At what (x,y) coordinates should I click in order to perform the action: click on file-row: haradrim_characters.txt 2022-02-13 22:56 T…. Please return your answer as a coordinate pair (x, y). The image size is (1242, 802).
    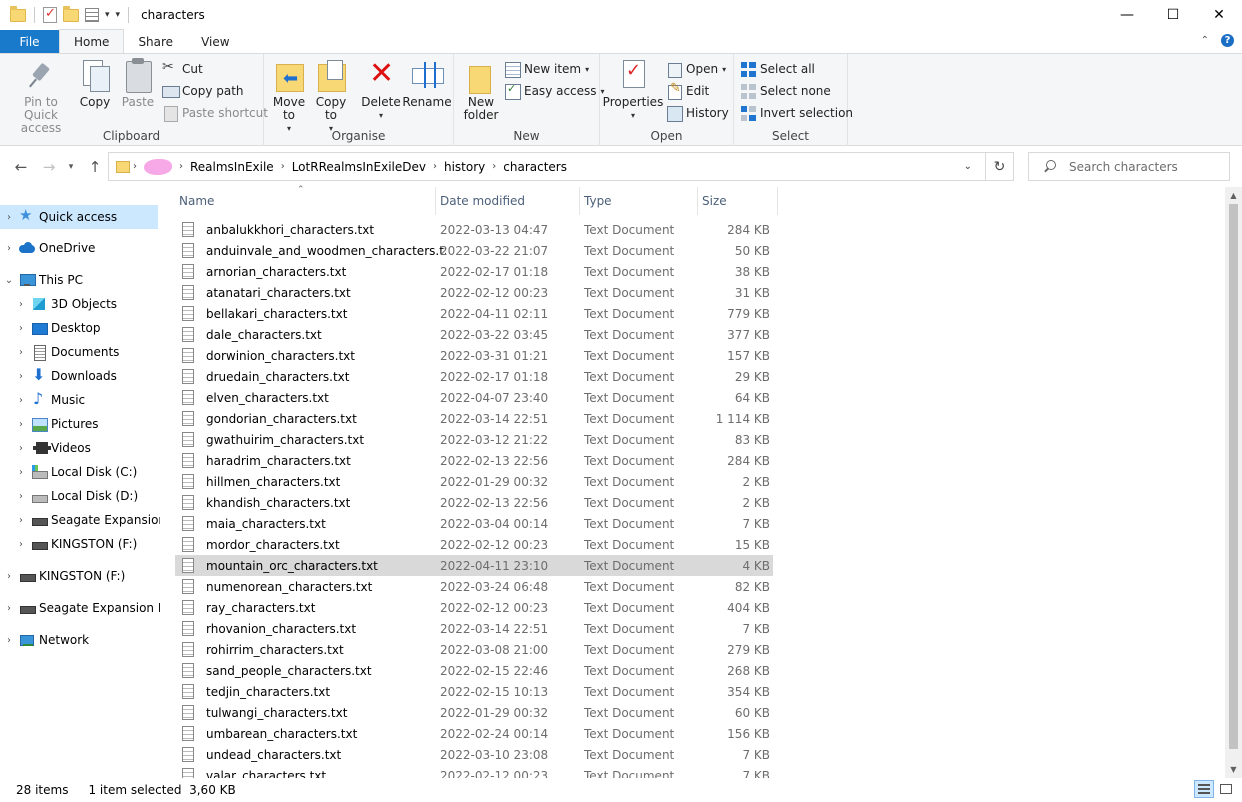
    Looking at the image, I should click on (474, 460).